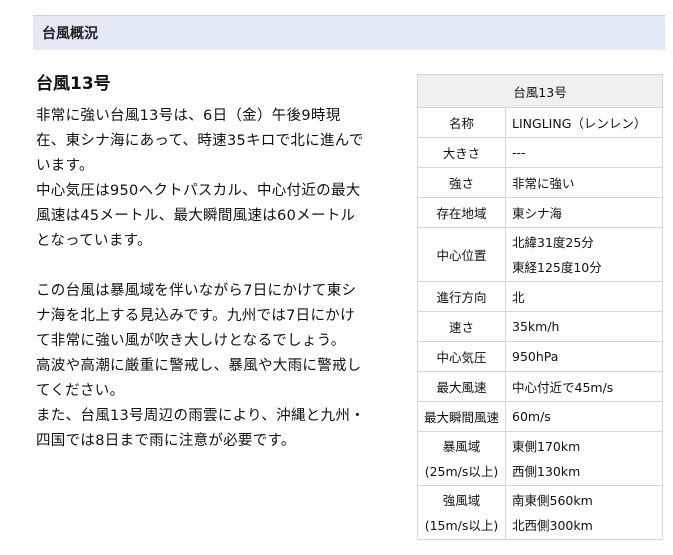  Describe the element at coordinates (191, 341) in the screenshot. I see `text-line: て非常に強い風が吹き大しけとなるでしょう。` at that location.